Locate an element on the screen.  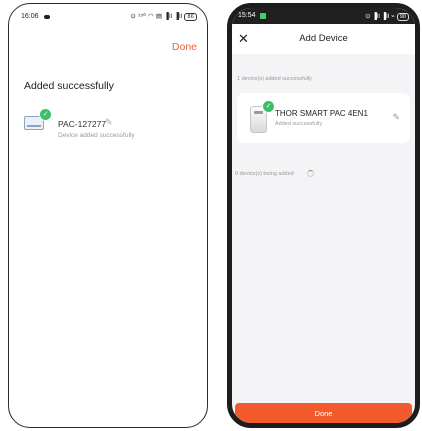
battery-icon: 86 is located at coordinates (190, 17).